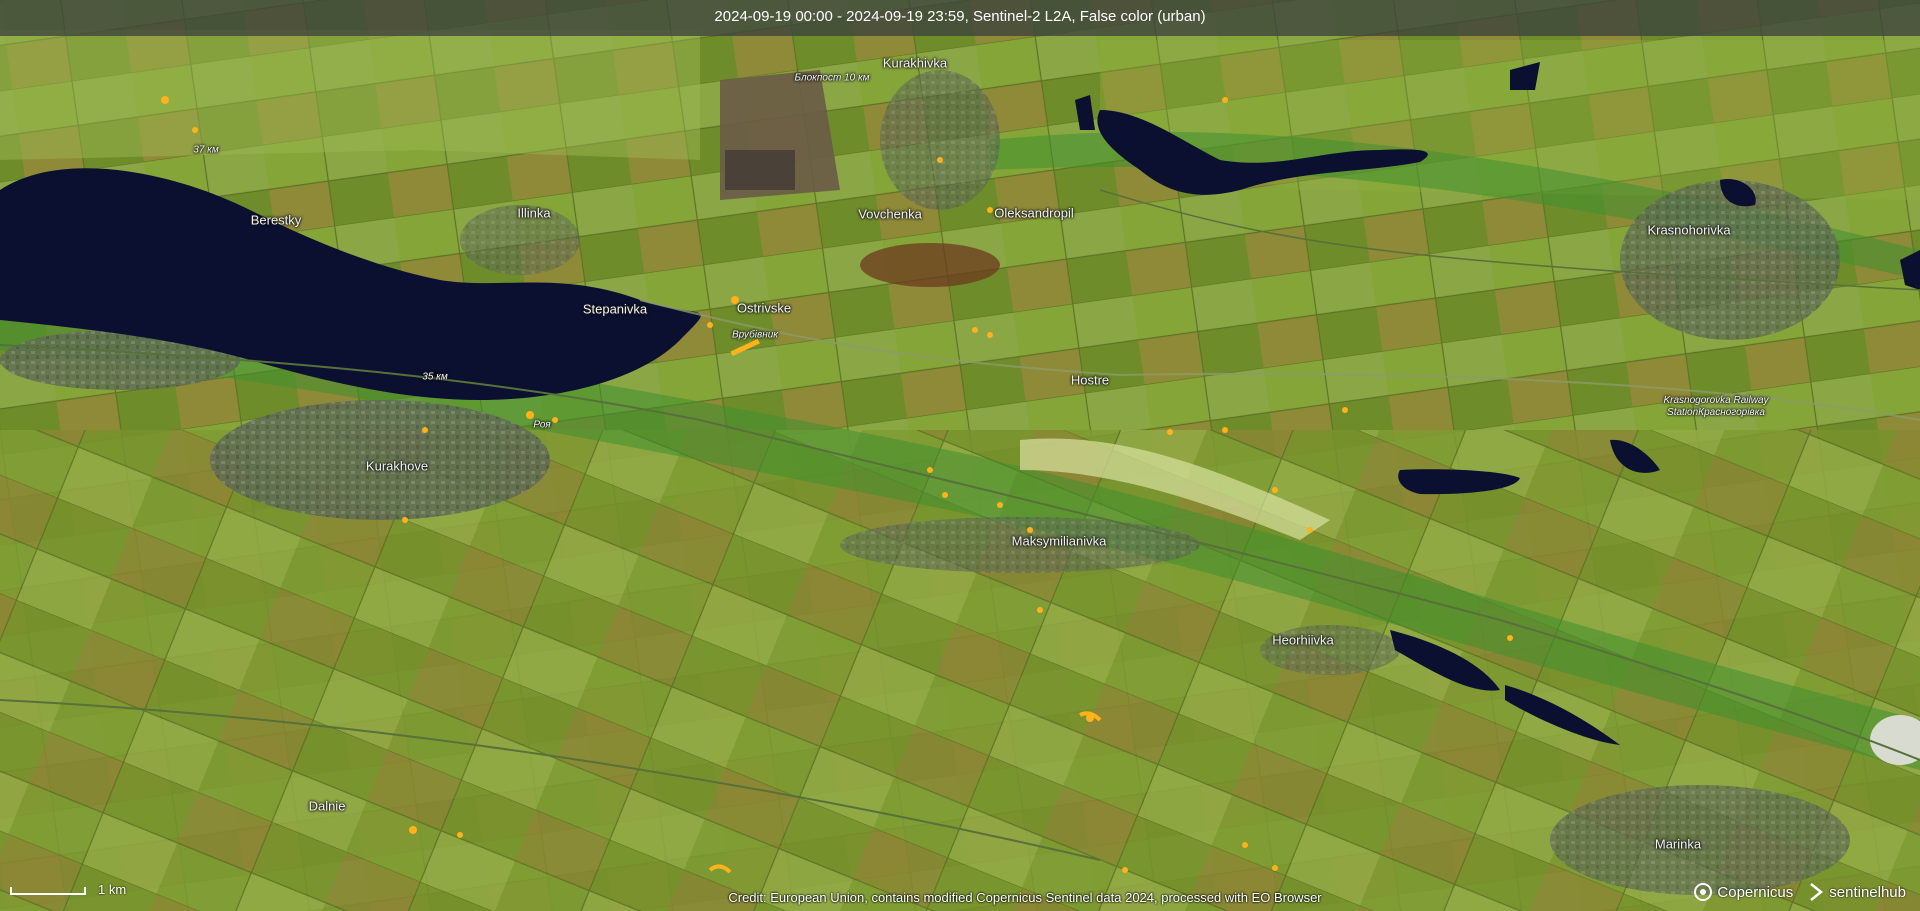  Describe the element at coordinates (1817, 892) in the screenshot. I see `sentinelhub-icon` at that location.